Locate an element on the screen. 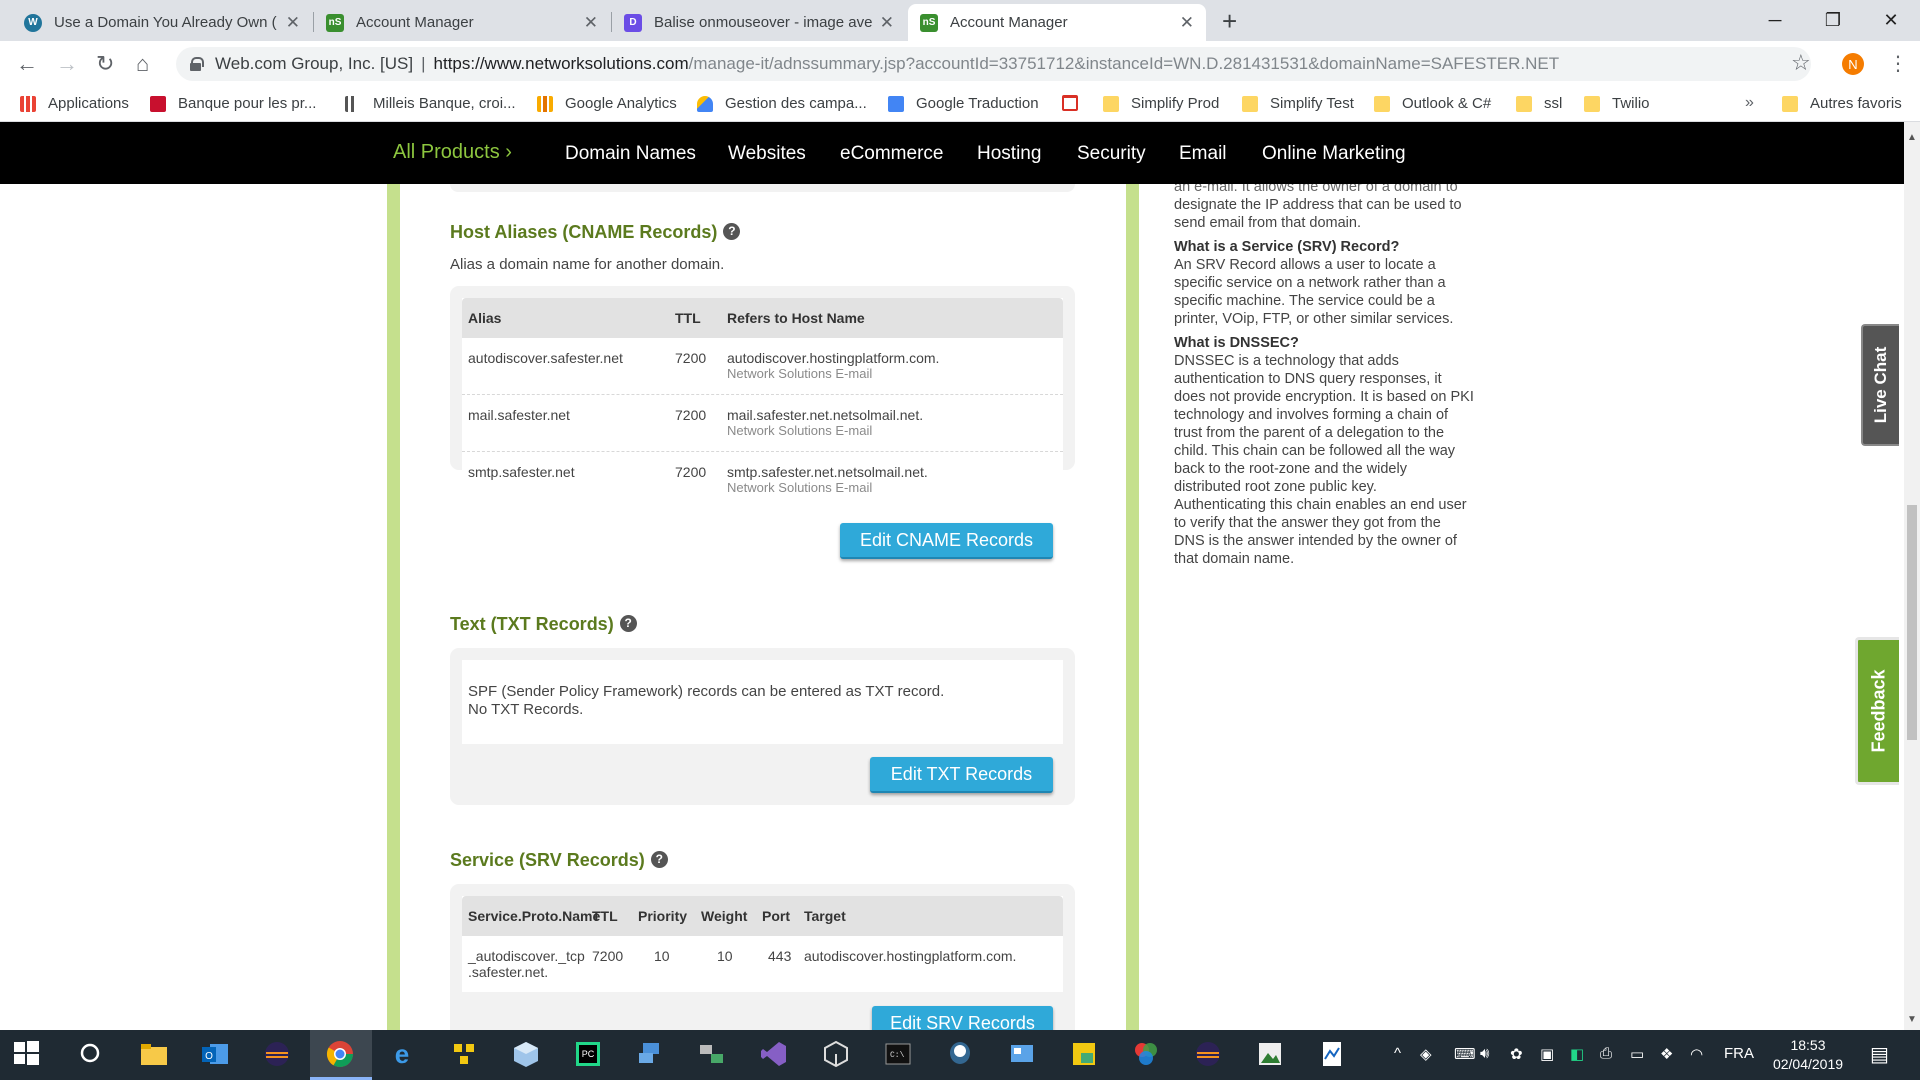 The width and height of the screenshot is (1920, 1080). tray-network-device-icon: ▣ is located at coordinates (1547, 1054).